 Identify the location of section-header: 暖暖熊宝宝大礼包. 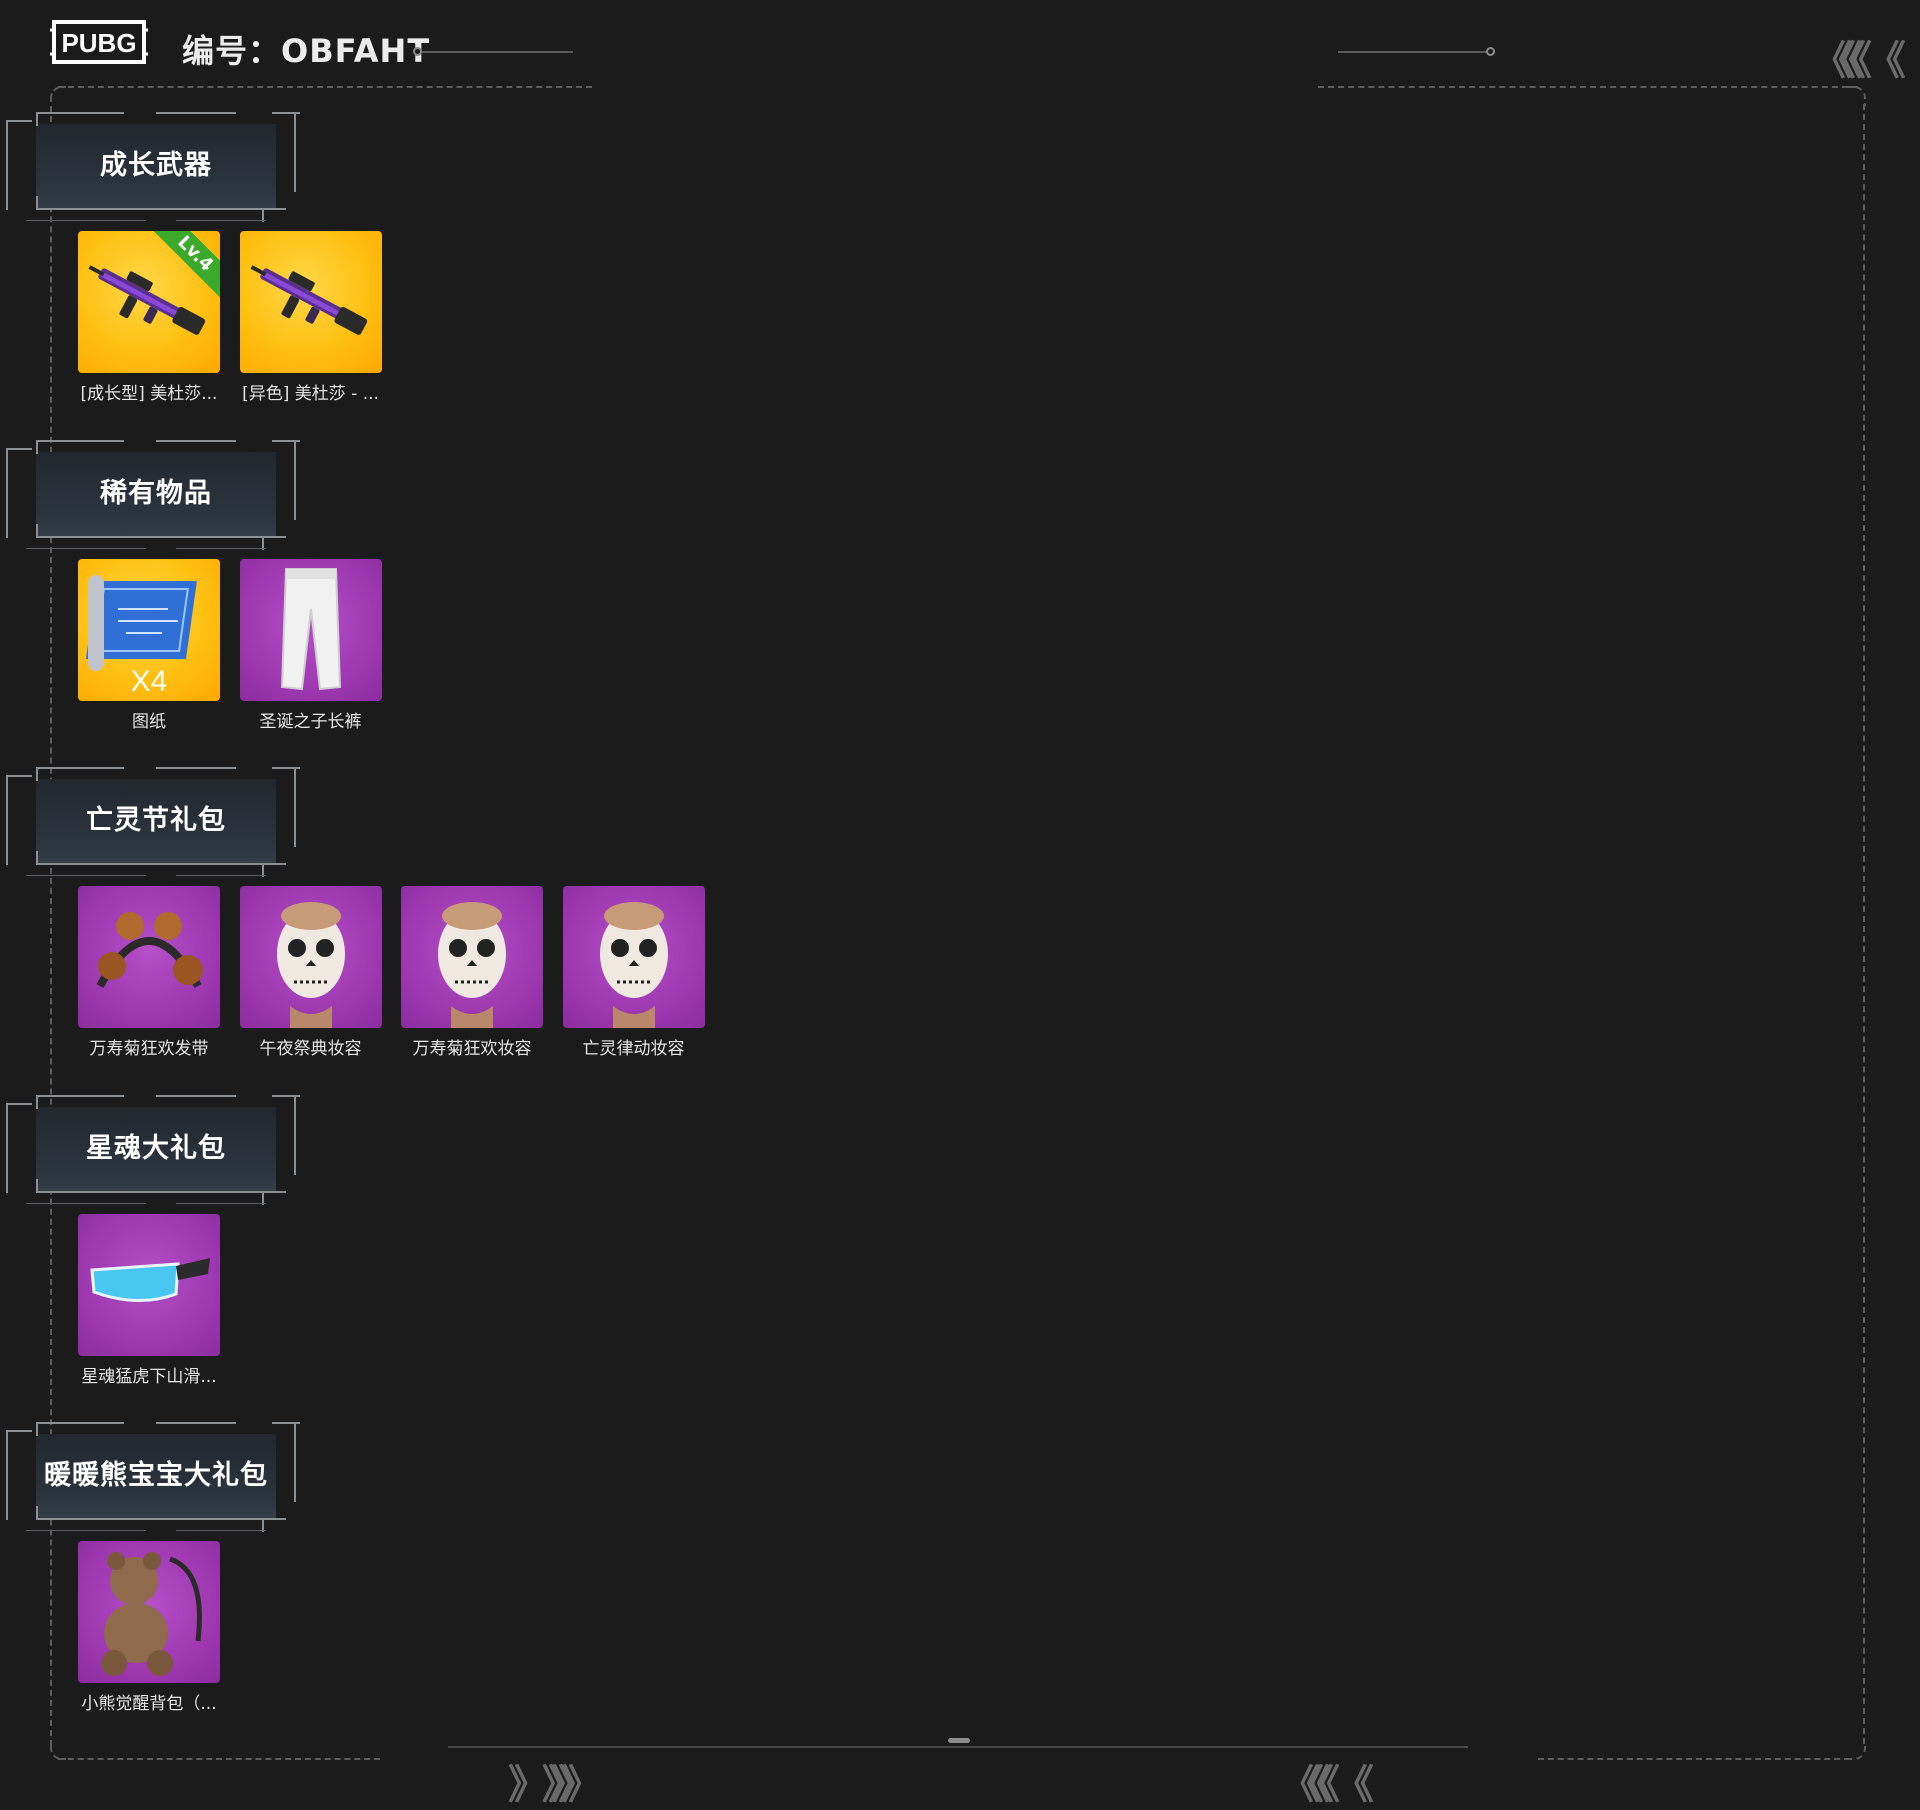
(153, 1479).